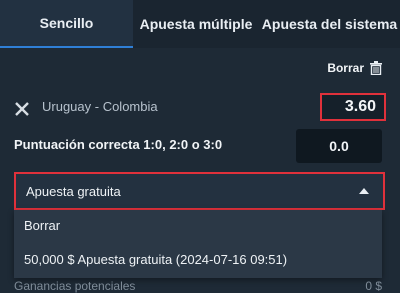  I want to click on potential-winnings-value: 0 $, so click(373, 286).